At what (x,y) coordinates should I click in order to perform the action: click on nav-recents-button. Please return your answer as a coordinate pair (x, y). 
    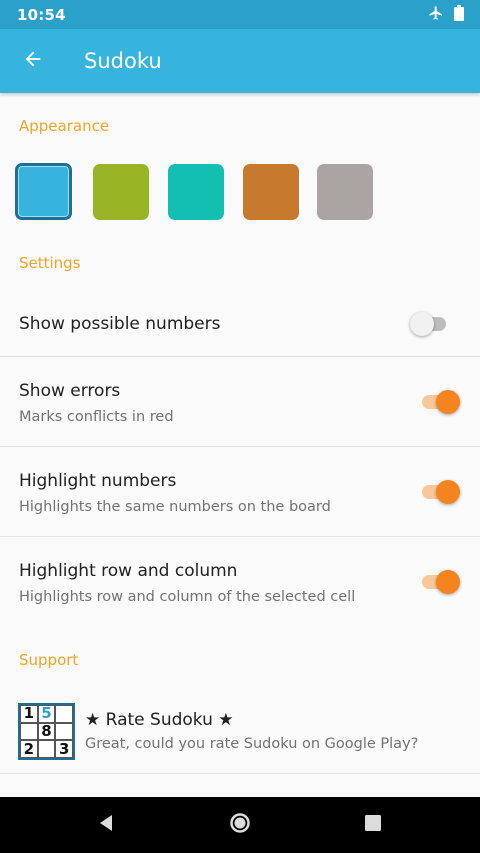
    Looking at the image, I should click on (373, 825).